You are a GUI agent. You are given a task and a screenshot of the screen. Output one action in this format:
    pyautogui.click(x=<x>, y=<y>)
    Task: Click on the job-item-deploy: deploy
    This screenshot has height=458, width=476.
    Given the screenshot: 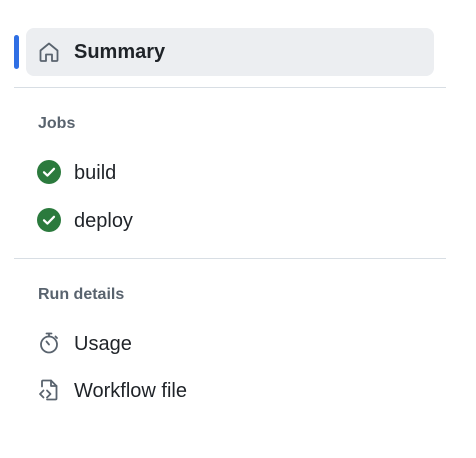 What is the action you would take?
    pyautogui.click(x=230, y=220)
    